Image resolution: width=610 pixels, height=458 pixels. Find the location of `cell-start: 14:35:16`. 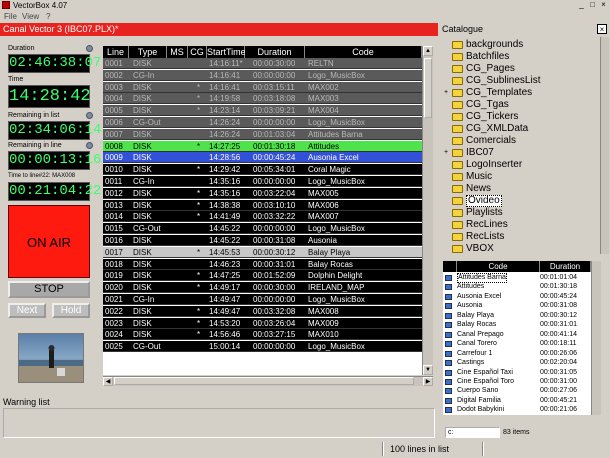

cell-start: 14:35:16 is located at coordinates (225, 193).